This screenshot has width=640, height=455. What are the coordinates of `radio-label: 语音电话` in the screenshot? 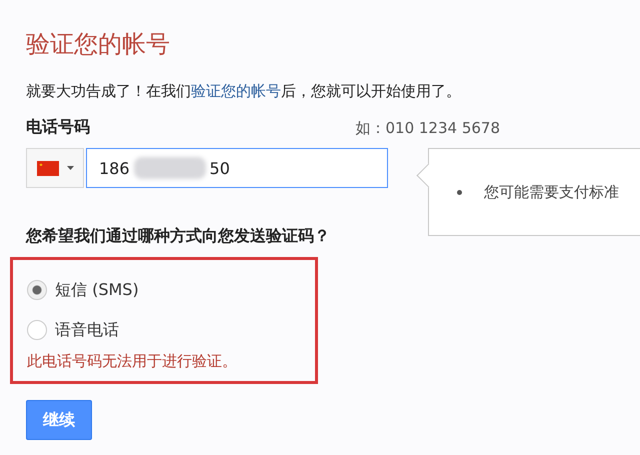 It's located at (87, 330).